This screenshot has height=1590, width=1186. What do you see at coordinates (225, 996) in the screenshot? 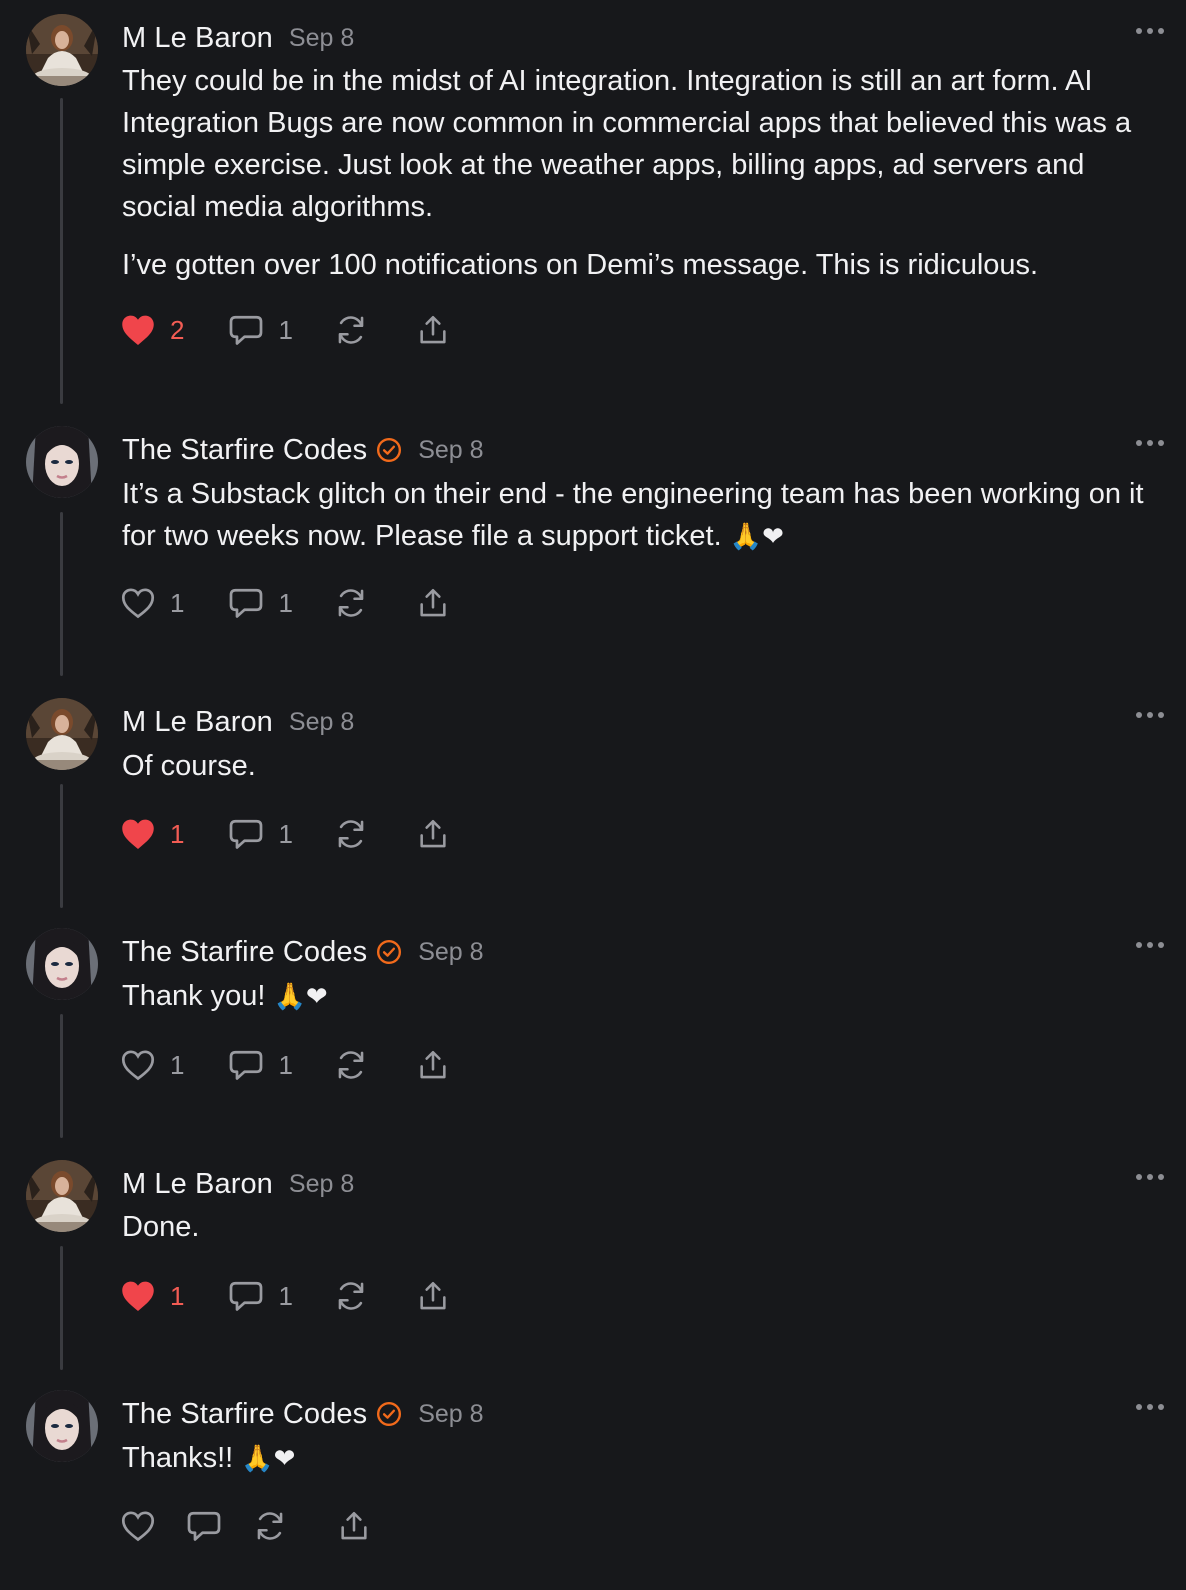
I see `comment-text: Thank you! 🙏❤` at bounding box center [225, 996].